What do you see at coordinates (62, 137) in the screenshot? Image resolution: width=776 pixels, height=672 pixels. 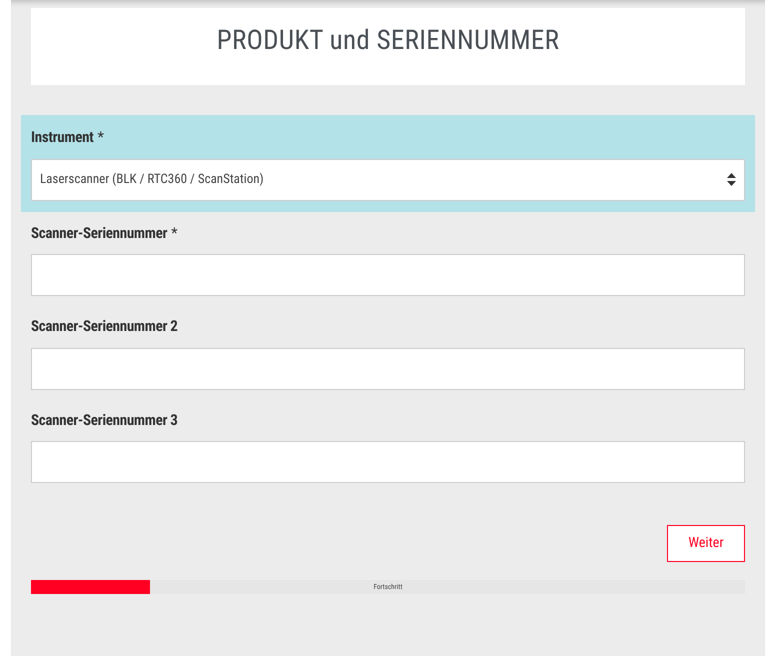 I see `field-label: Instrument` at bounding box center [62, 137].